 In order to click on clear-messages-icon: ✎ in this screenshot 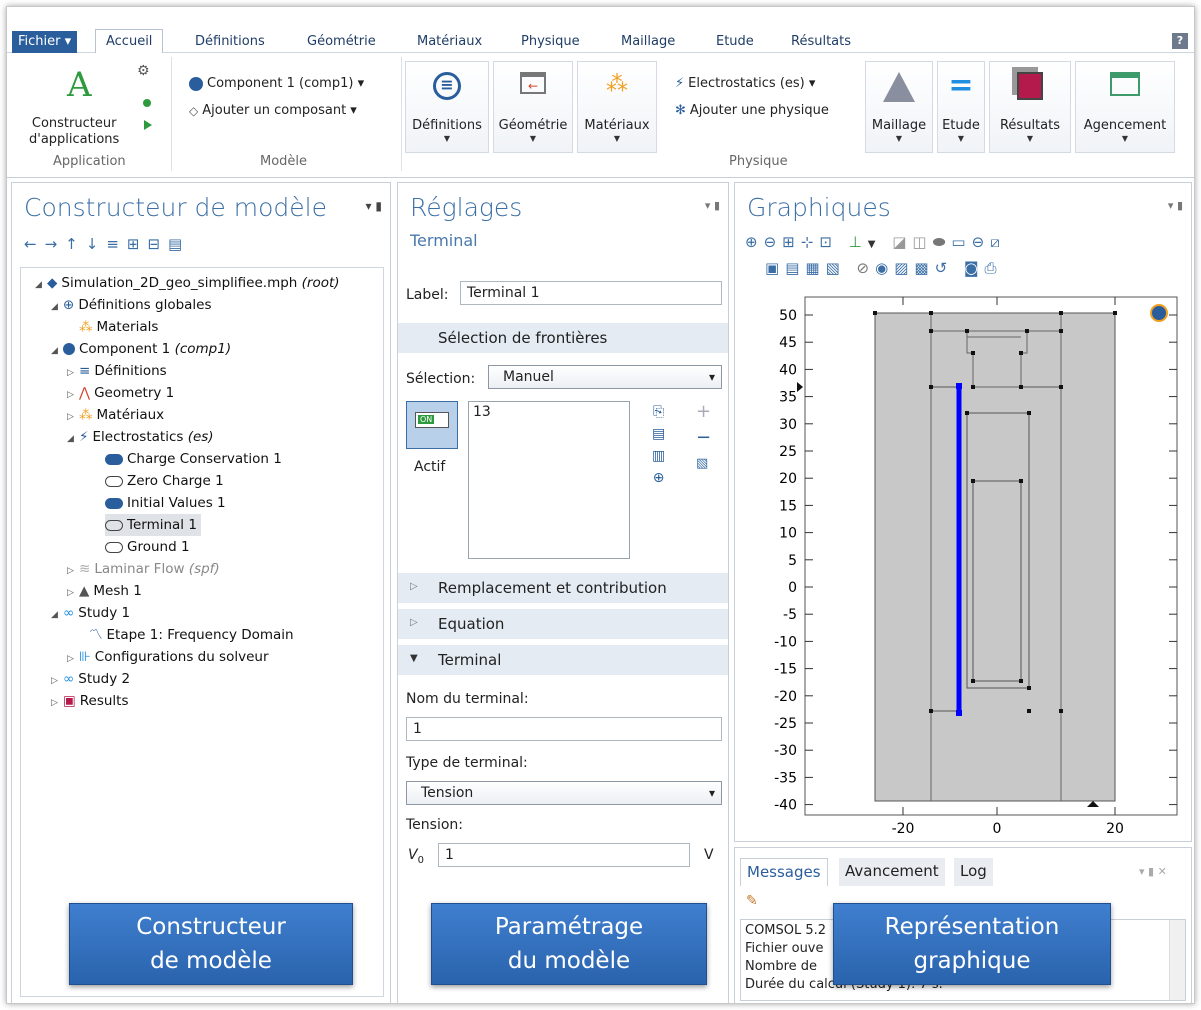, I will do `click(752, 901)`.